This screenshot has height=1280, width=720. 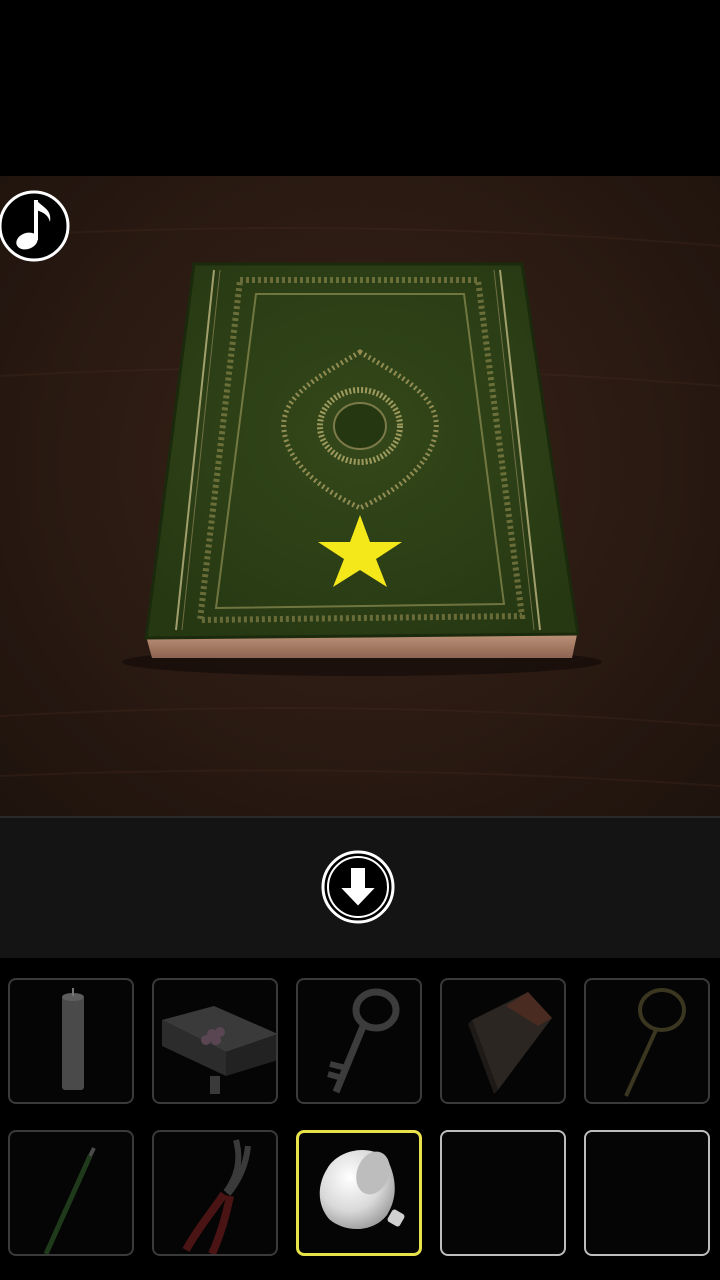 I want to click on arrow-down-icon, so click(x=358, y=887).